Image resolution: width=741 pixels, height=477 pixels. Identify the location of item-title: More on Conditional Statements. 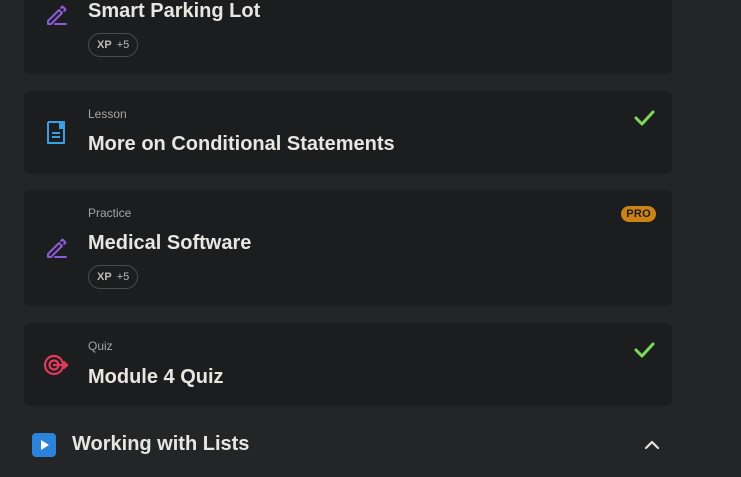
(241, 144).